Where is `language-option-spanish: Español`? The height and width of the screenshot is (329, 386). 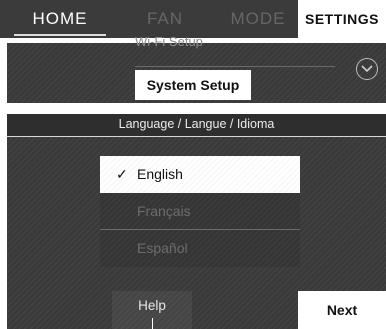
language-option-spanish: Español is located at coordinates (200, 248).